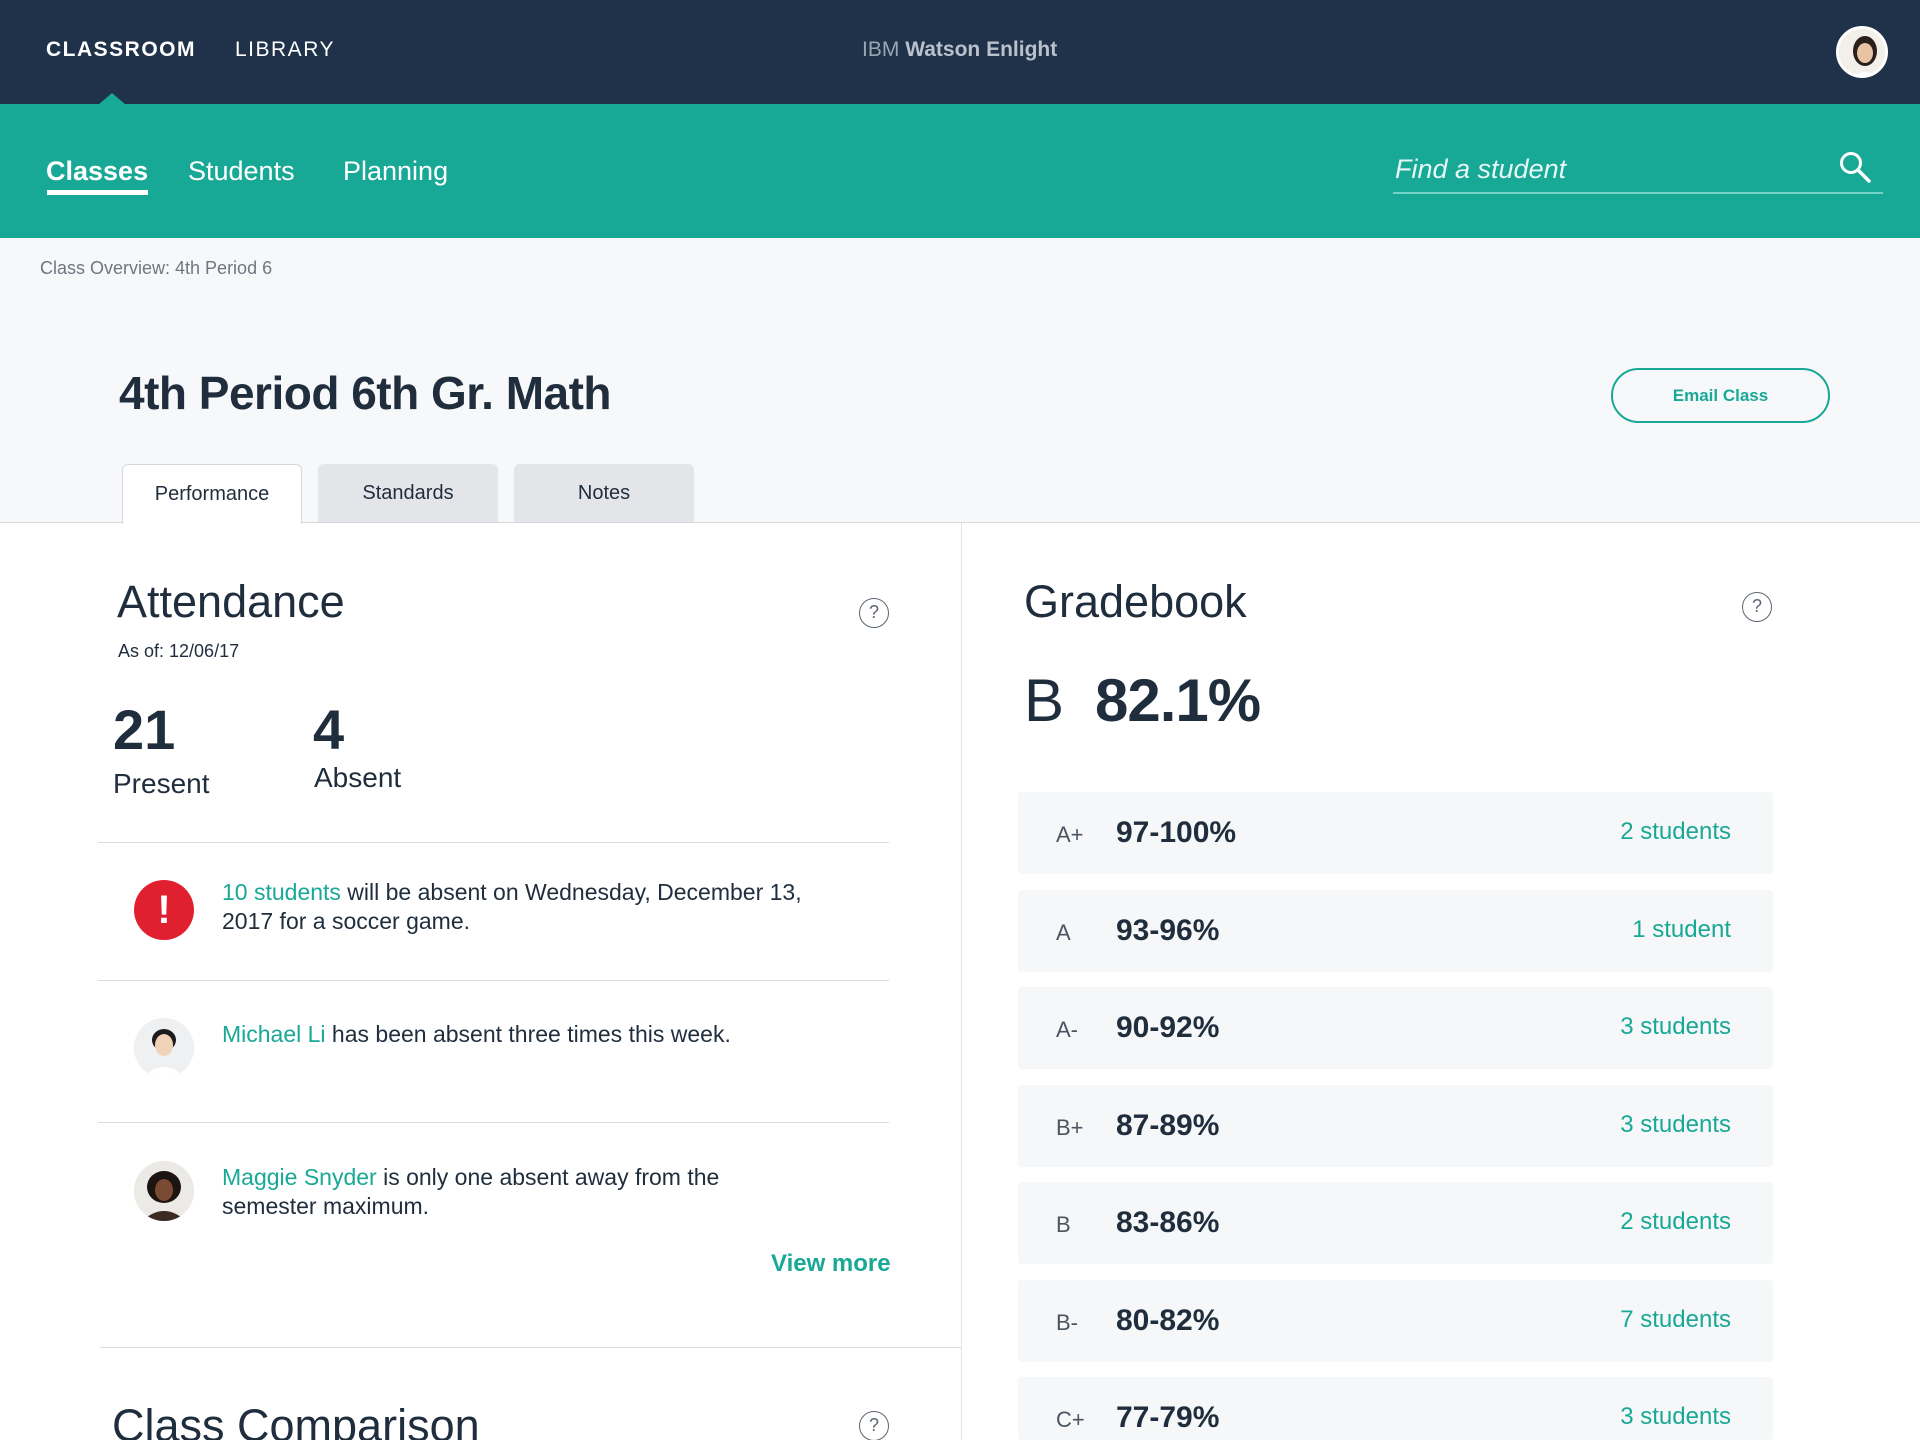  What do you see at coordinates (1070, 834) in the screenshot?
I see `grade-letter: A+` at bounding box center [1070, 834].